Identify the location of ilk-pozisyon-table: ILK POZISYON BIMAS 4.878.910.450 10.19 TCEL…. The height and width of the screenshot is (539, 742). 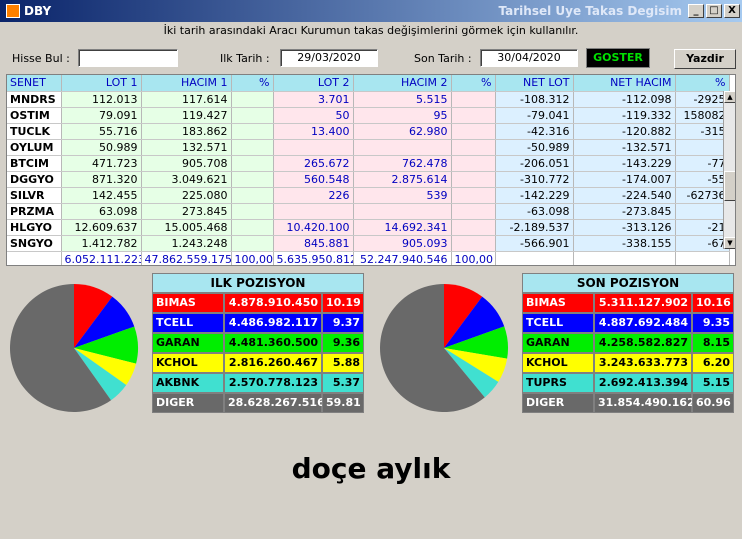
(258, 343).